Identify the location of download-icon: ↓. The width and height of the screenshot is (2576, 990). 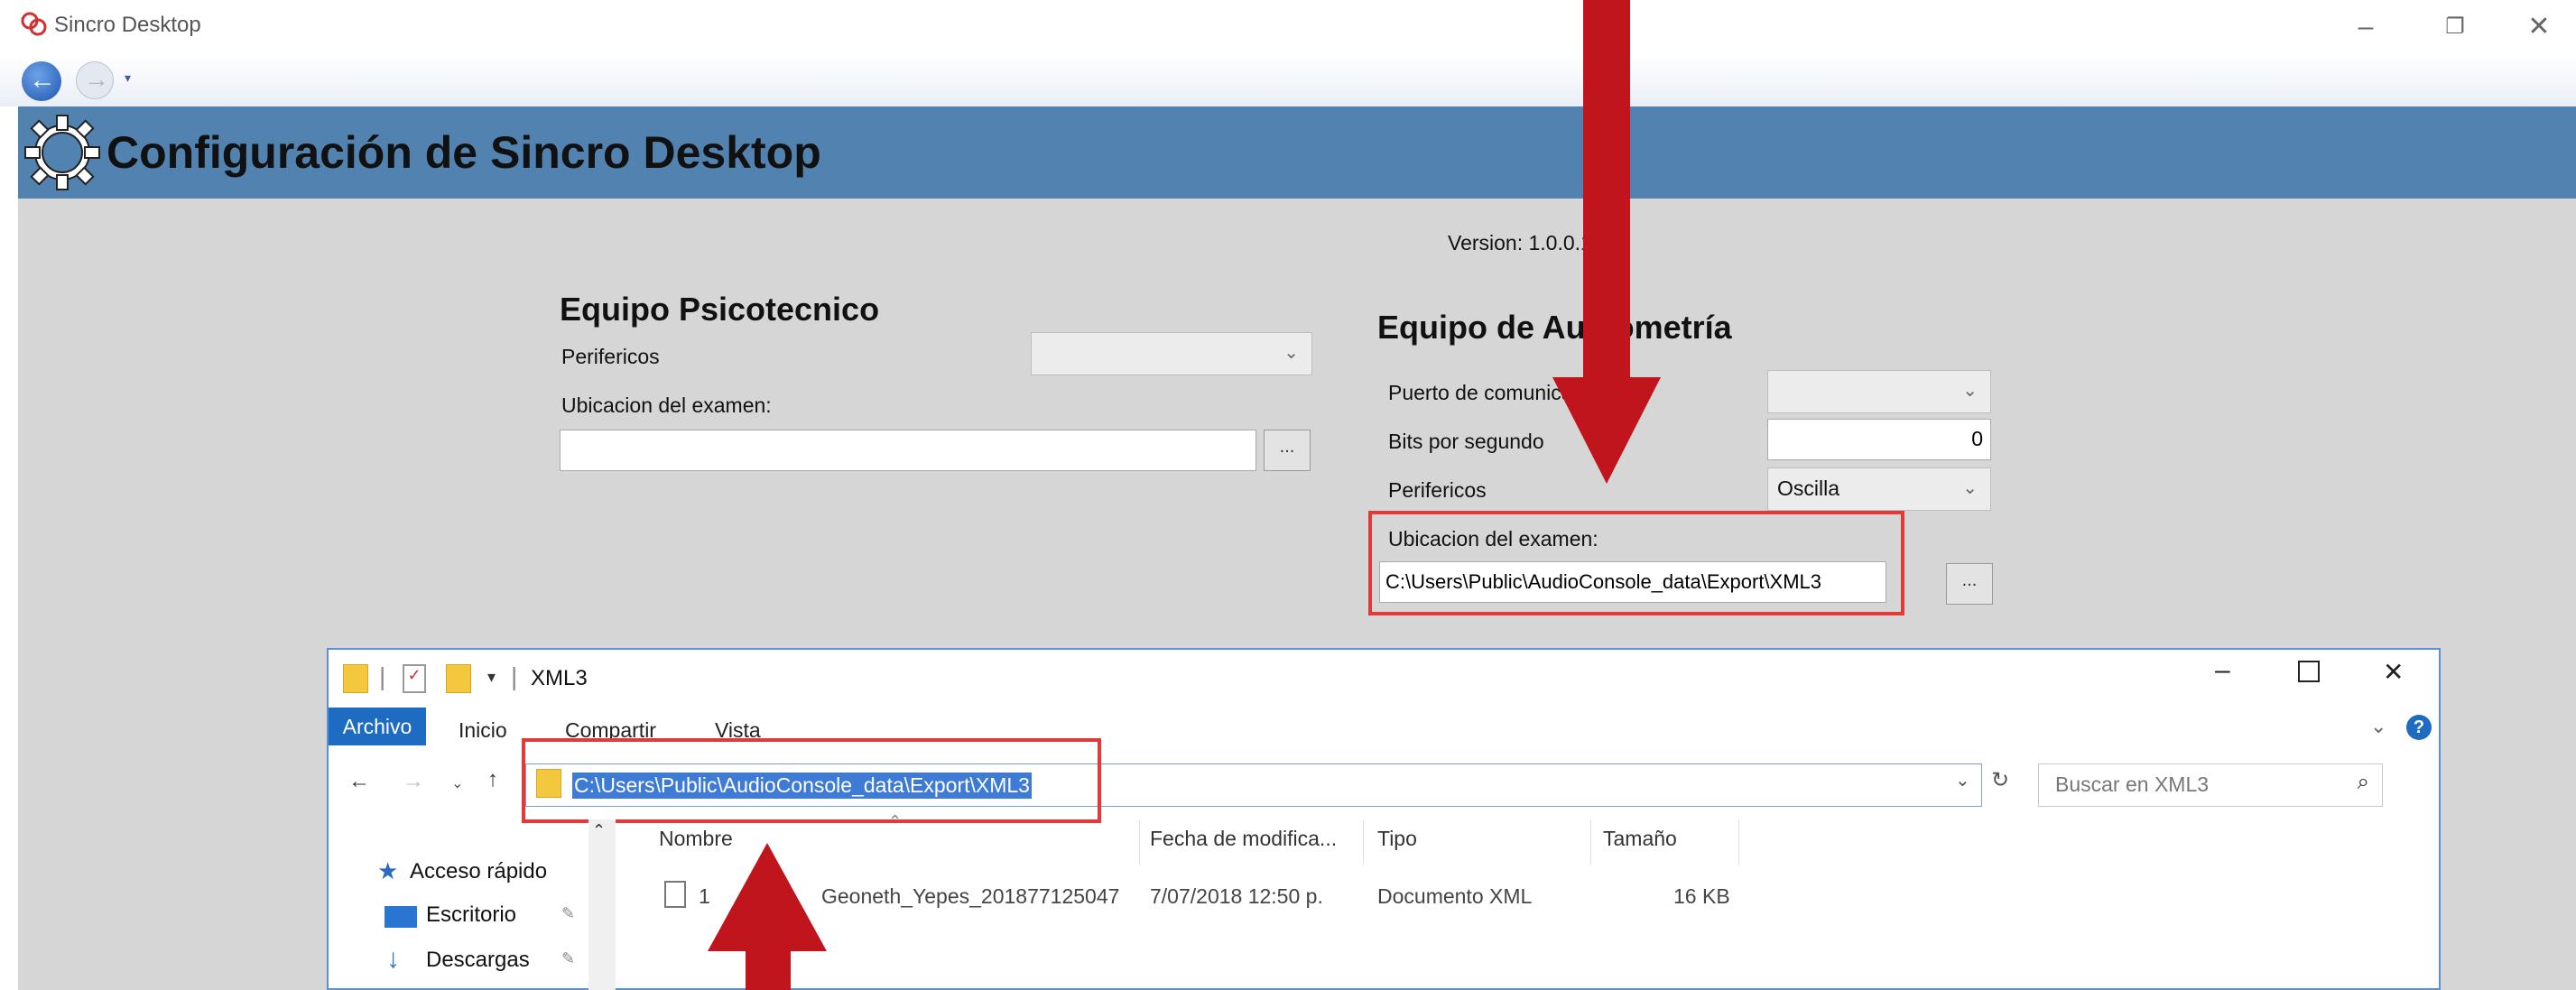
(393, 959).